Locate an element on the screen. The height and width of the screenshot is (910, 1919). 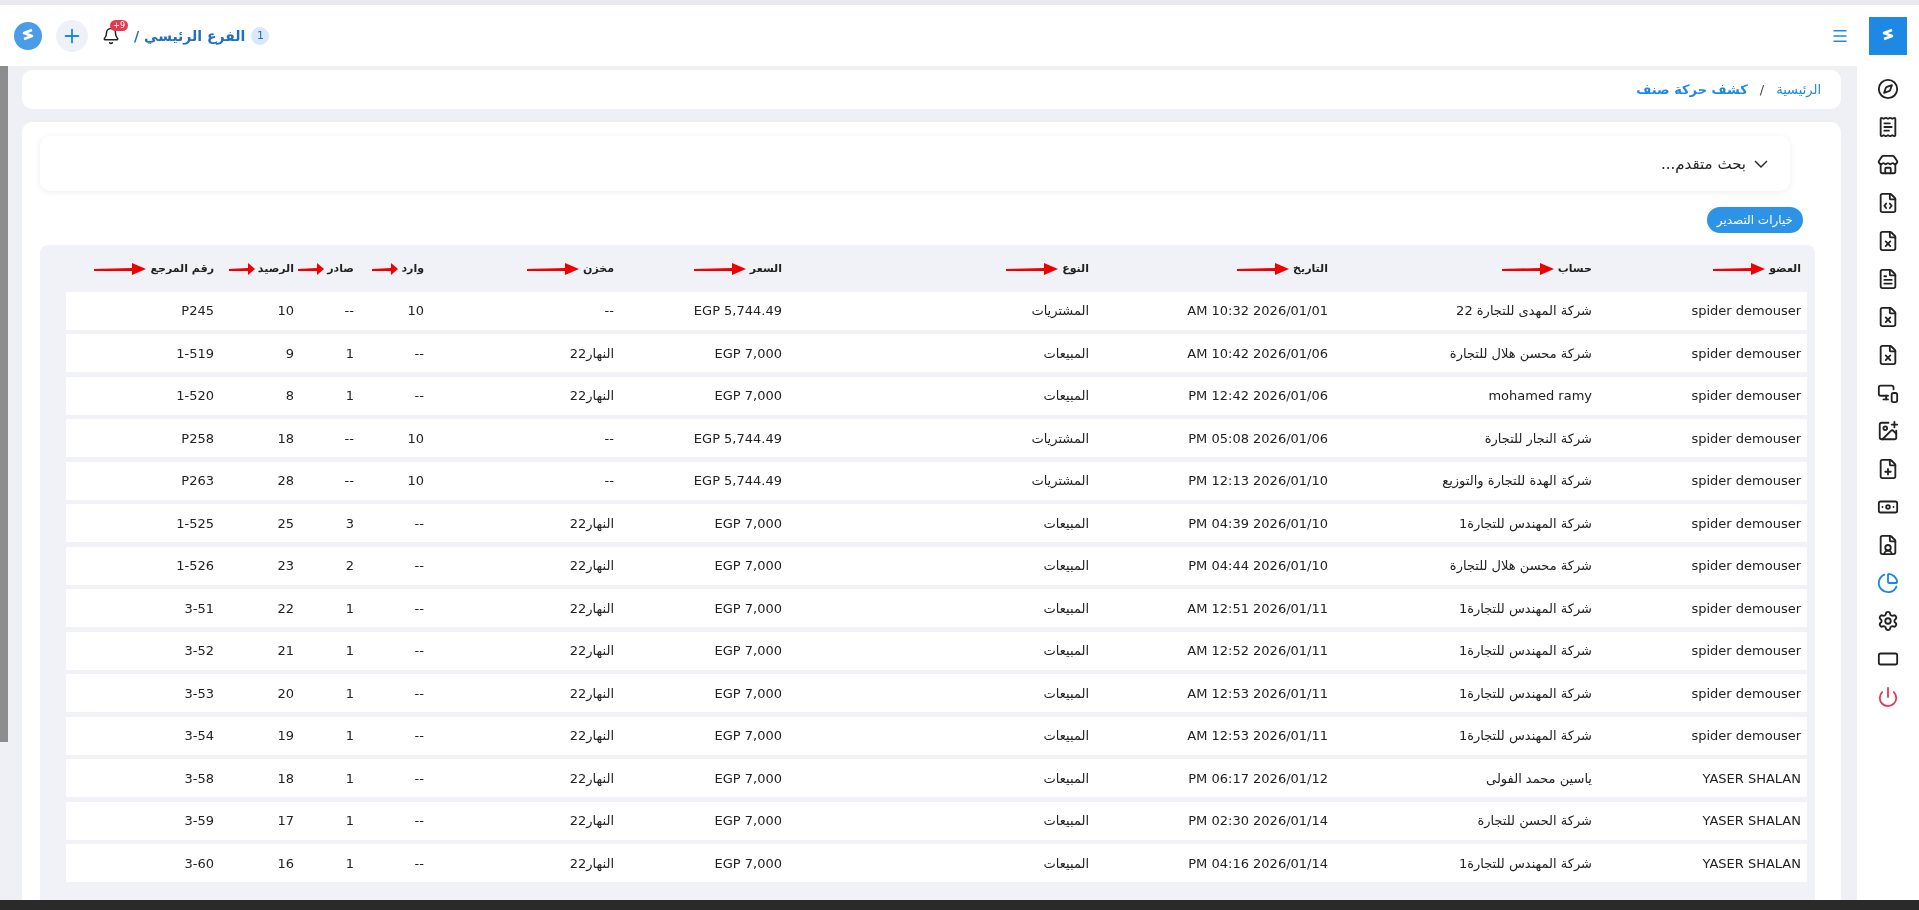
table-cell-text: 1-526 is located at coordinates (195, 565).